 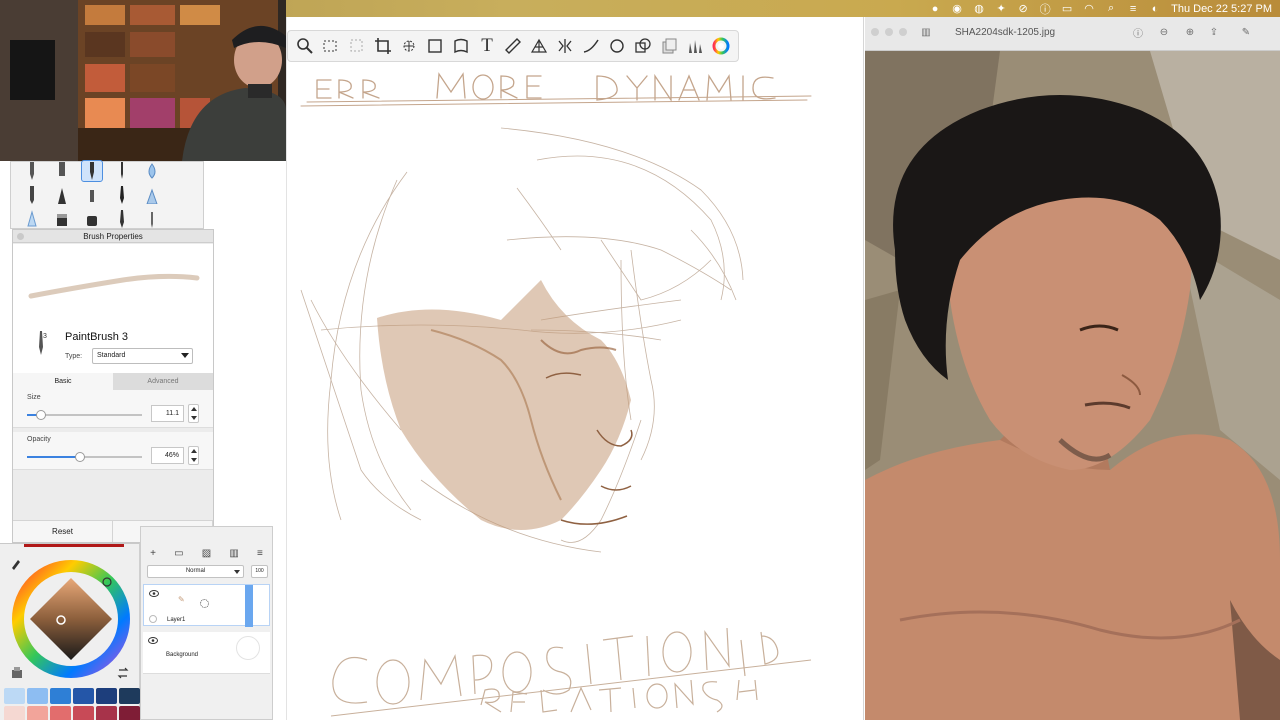 What do you see at coordinates (926, 32) in the screenshot?
I see `sidebar-toggle-icon: ▥` at bounding box center [926, 32].